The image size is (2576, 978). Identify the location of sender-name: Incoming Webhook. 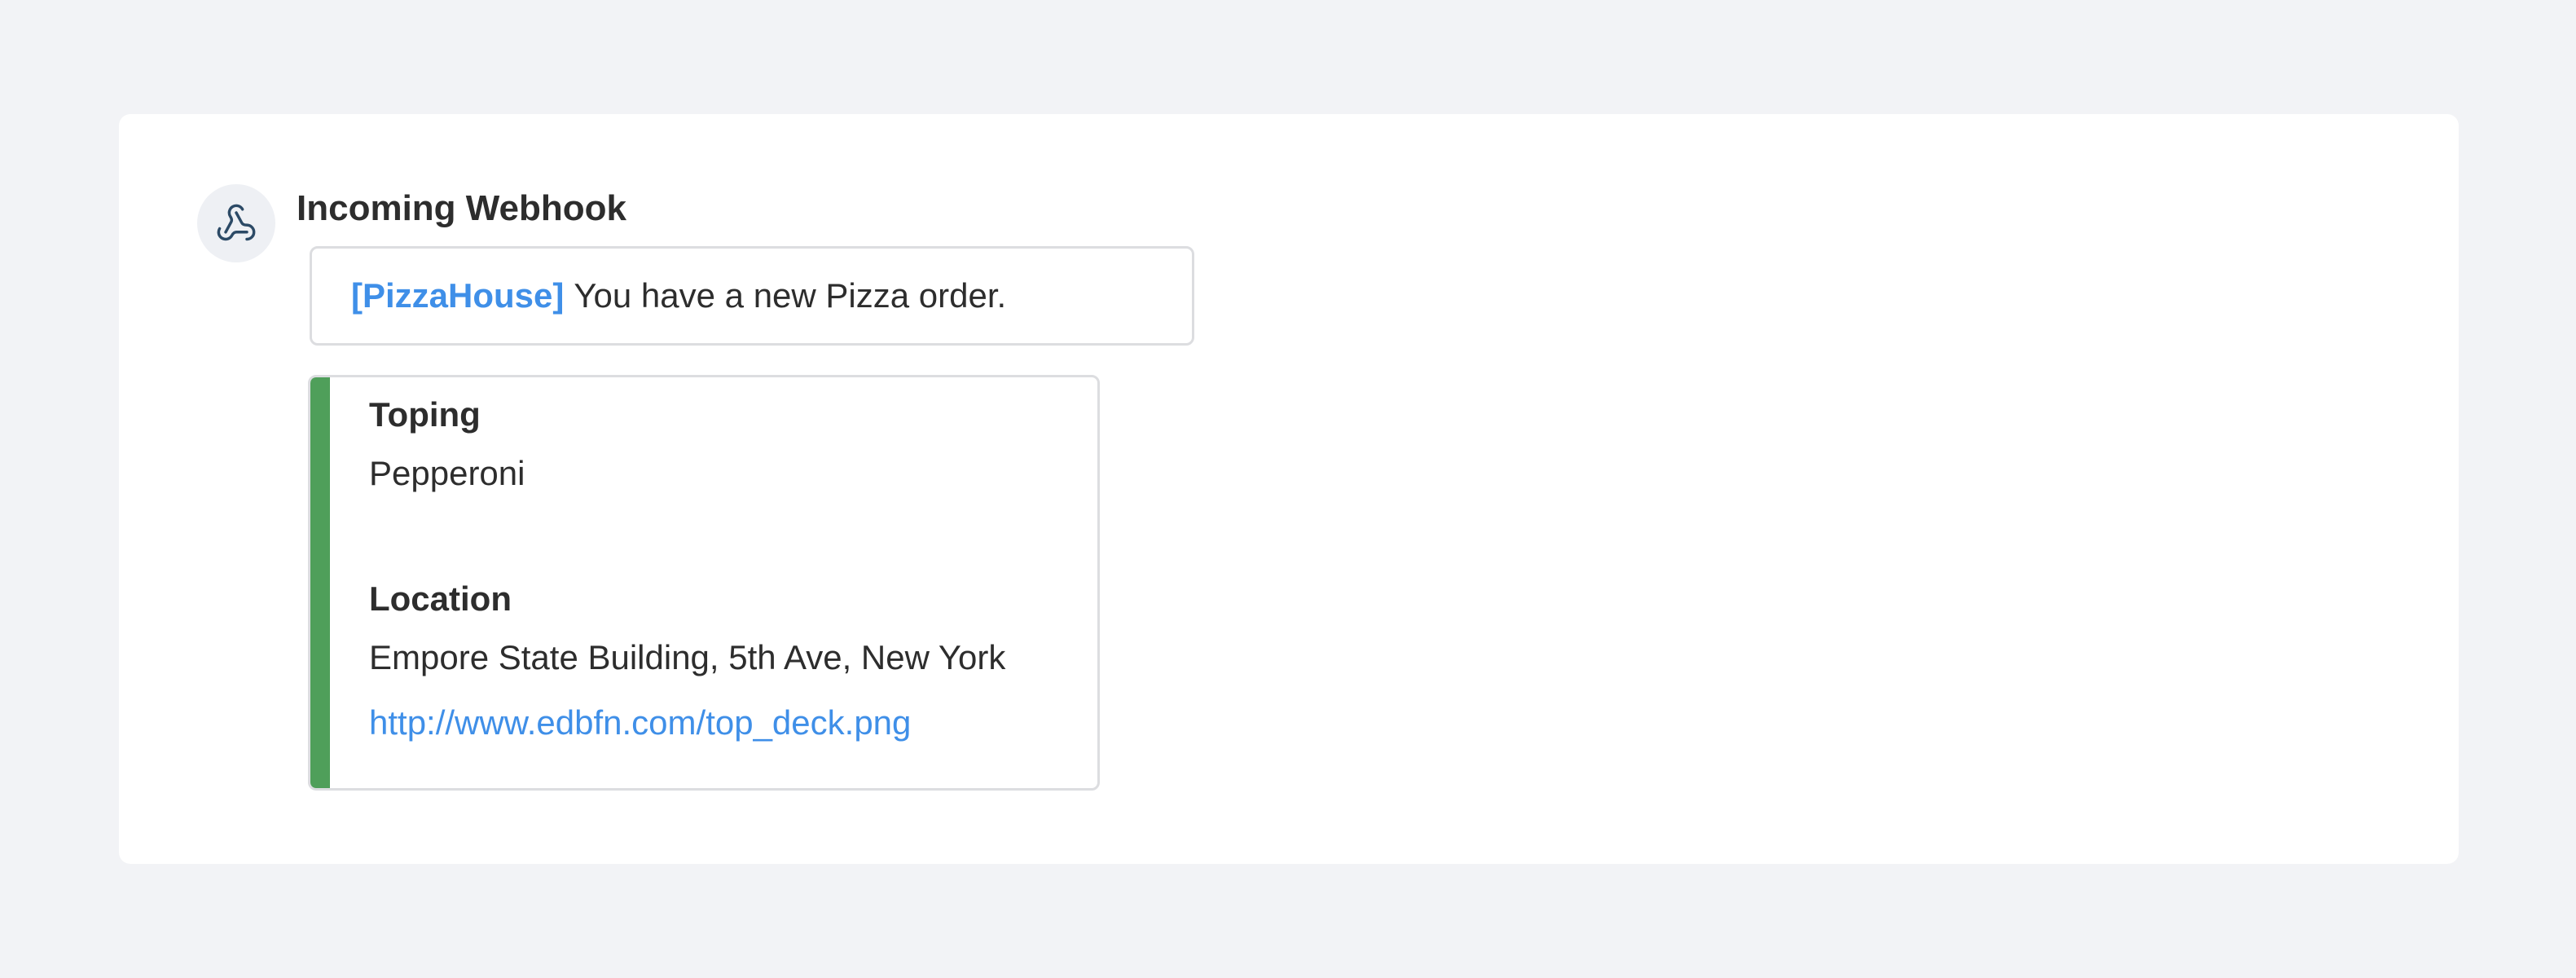
(461, 208).